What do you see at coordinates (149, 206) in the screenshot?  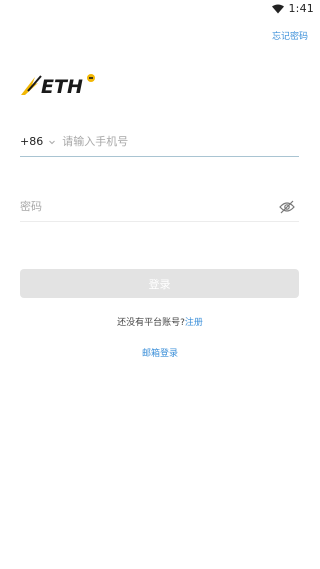 I see `password-input` at bounding box center [149, 206].